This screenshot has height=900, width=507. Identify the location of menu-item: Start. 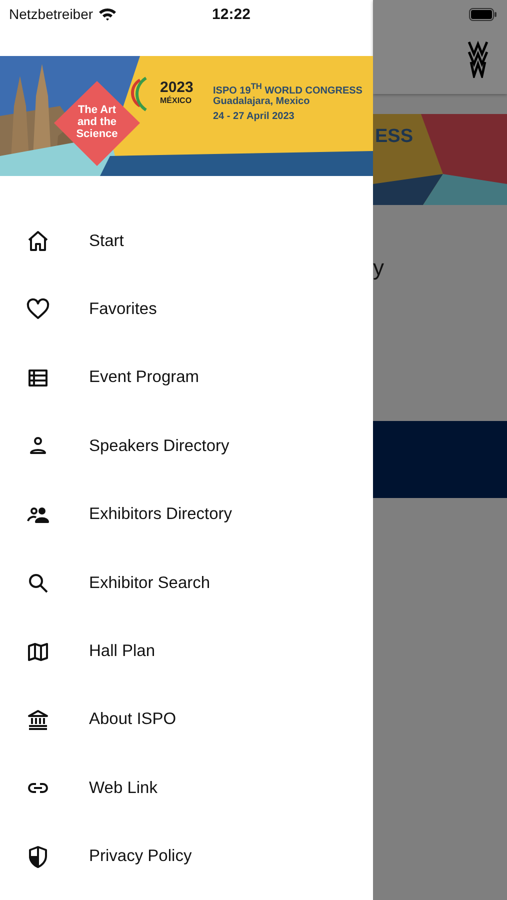
(186, 241).